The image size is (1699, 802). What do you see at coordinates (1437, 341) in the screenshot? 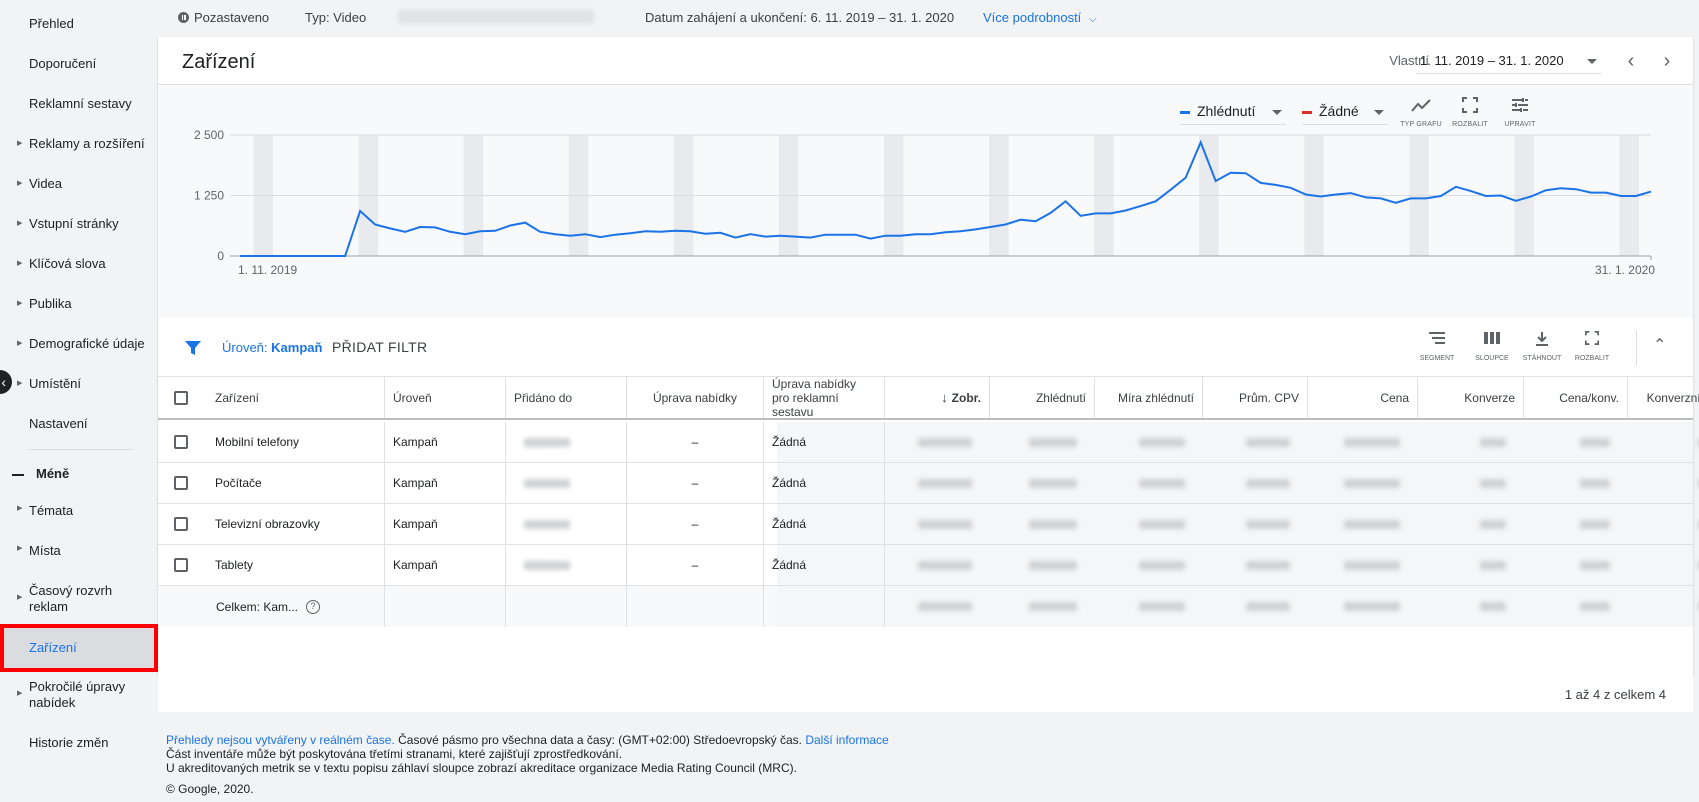
I see `segment-icon` at bounding box center [1437, 341].